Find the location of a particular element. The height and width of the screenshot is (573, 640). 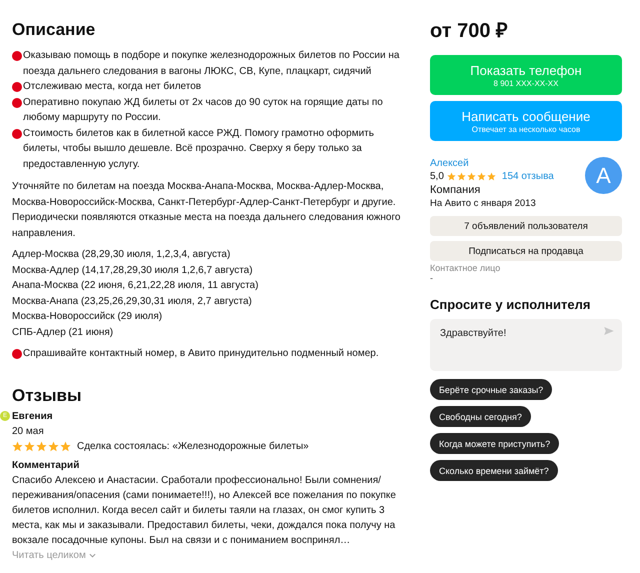

deal-text: Сделка состоялась: «Железнодорожные билеты» is located at coordinates (193, 447).